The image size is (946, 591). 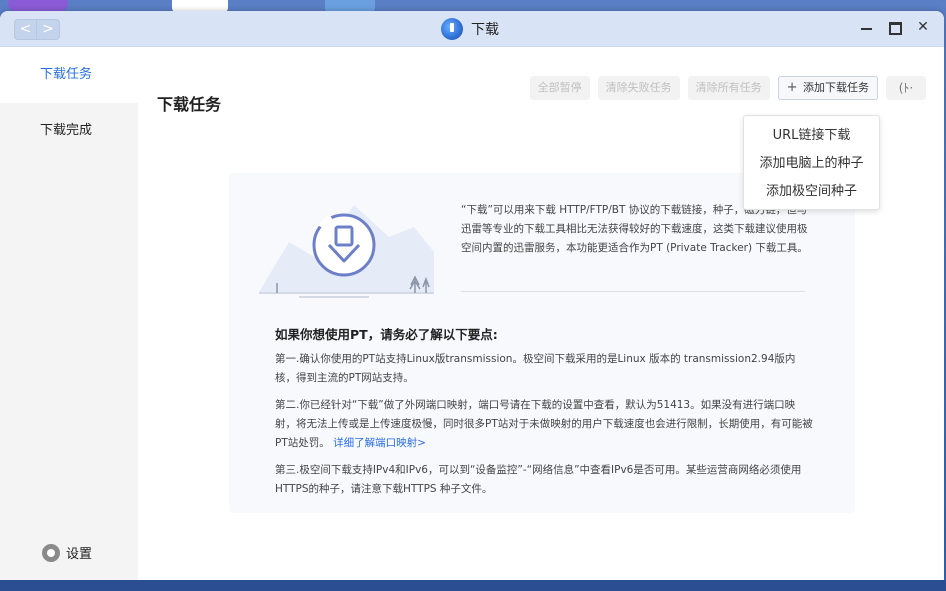 I want to click on back-button: <, so click(x=25, y=29).